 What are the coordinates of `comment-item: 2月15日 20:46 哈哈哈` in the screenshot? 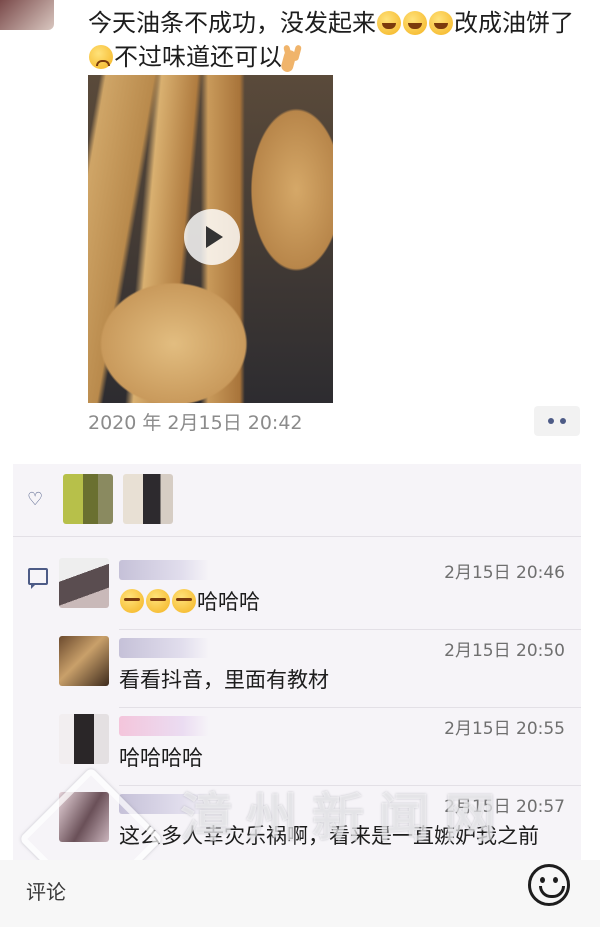 It's located at (320, 593).